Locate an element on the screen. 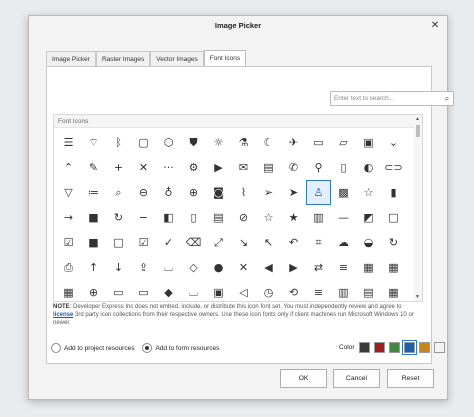 Image resolution: width=474 pixels, height=417 pixels. rows-icon: ▤ is located at coordinates (368, 290).